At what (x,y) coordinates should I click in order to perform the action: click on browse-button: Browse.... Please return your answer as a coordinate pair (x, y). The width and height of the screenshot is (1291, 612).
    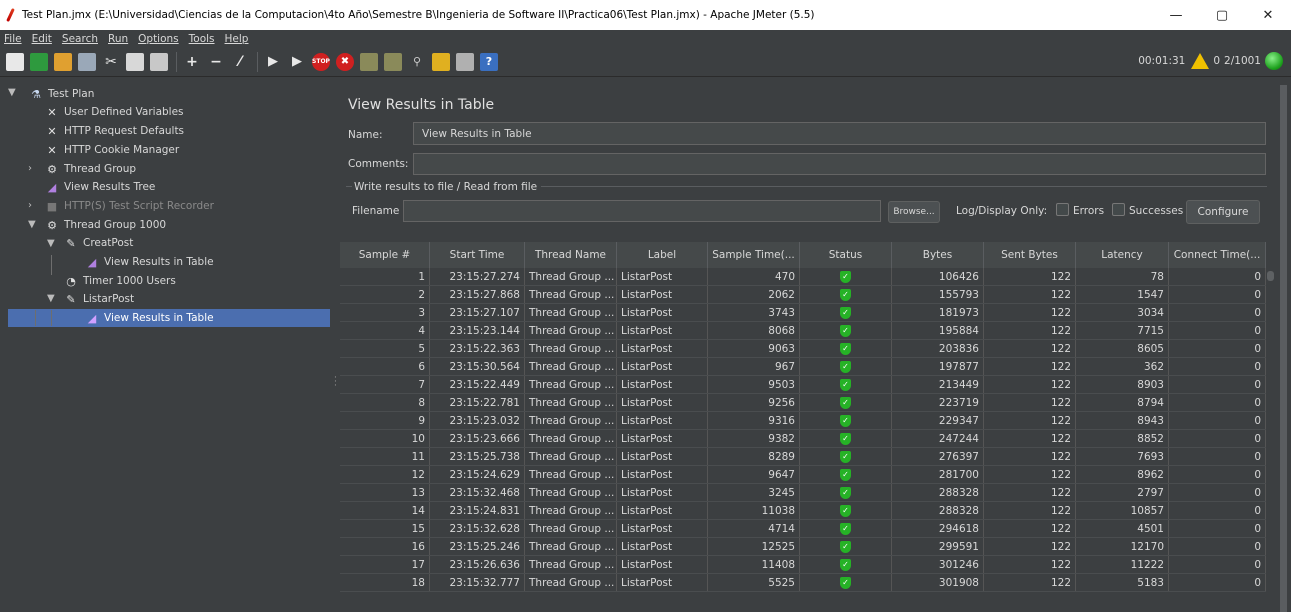
    Looking at the image, I should click on (914, 212).